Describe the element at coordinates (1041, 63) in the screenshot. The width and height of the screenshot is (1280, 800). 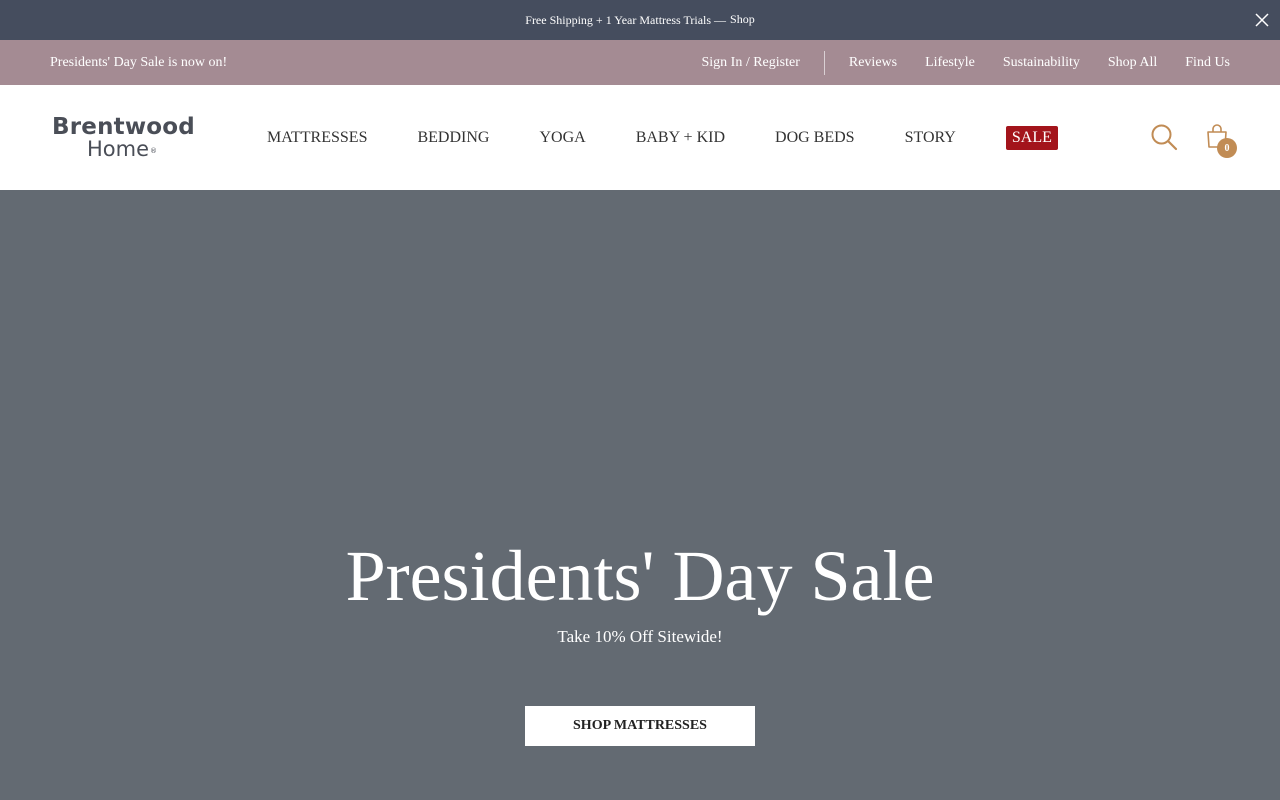
I see `sustainability-link: Sustainability` at that location.